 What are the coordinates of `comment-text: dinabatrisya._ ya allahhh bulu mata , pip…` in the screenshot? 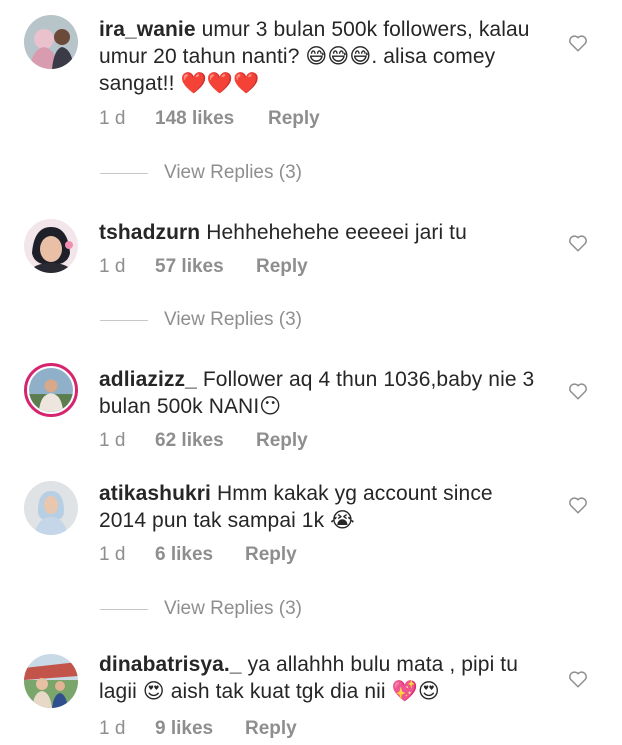 It's located at (319, 678).